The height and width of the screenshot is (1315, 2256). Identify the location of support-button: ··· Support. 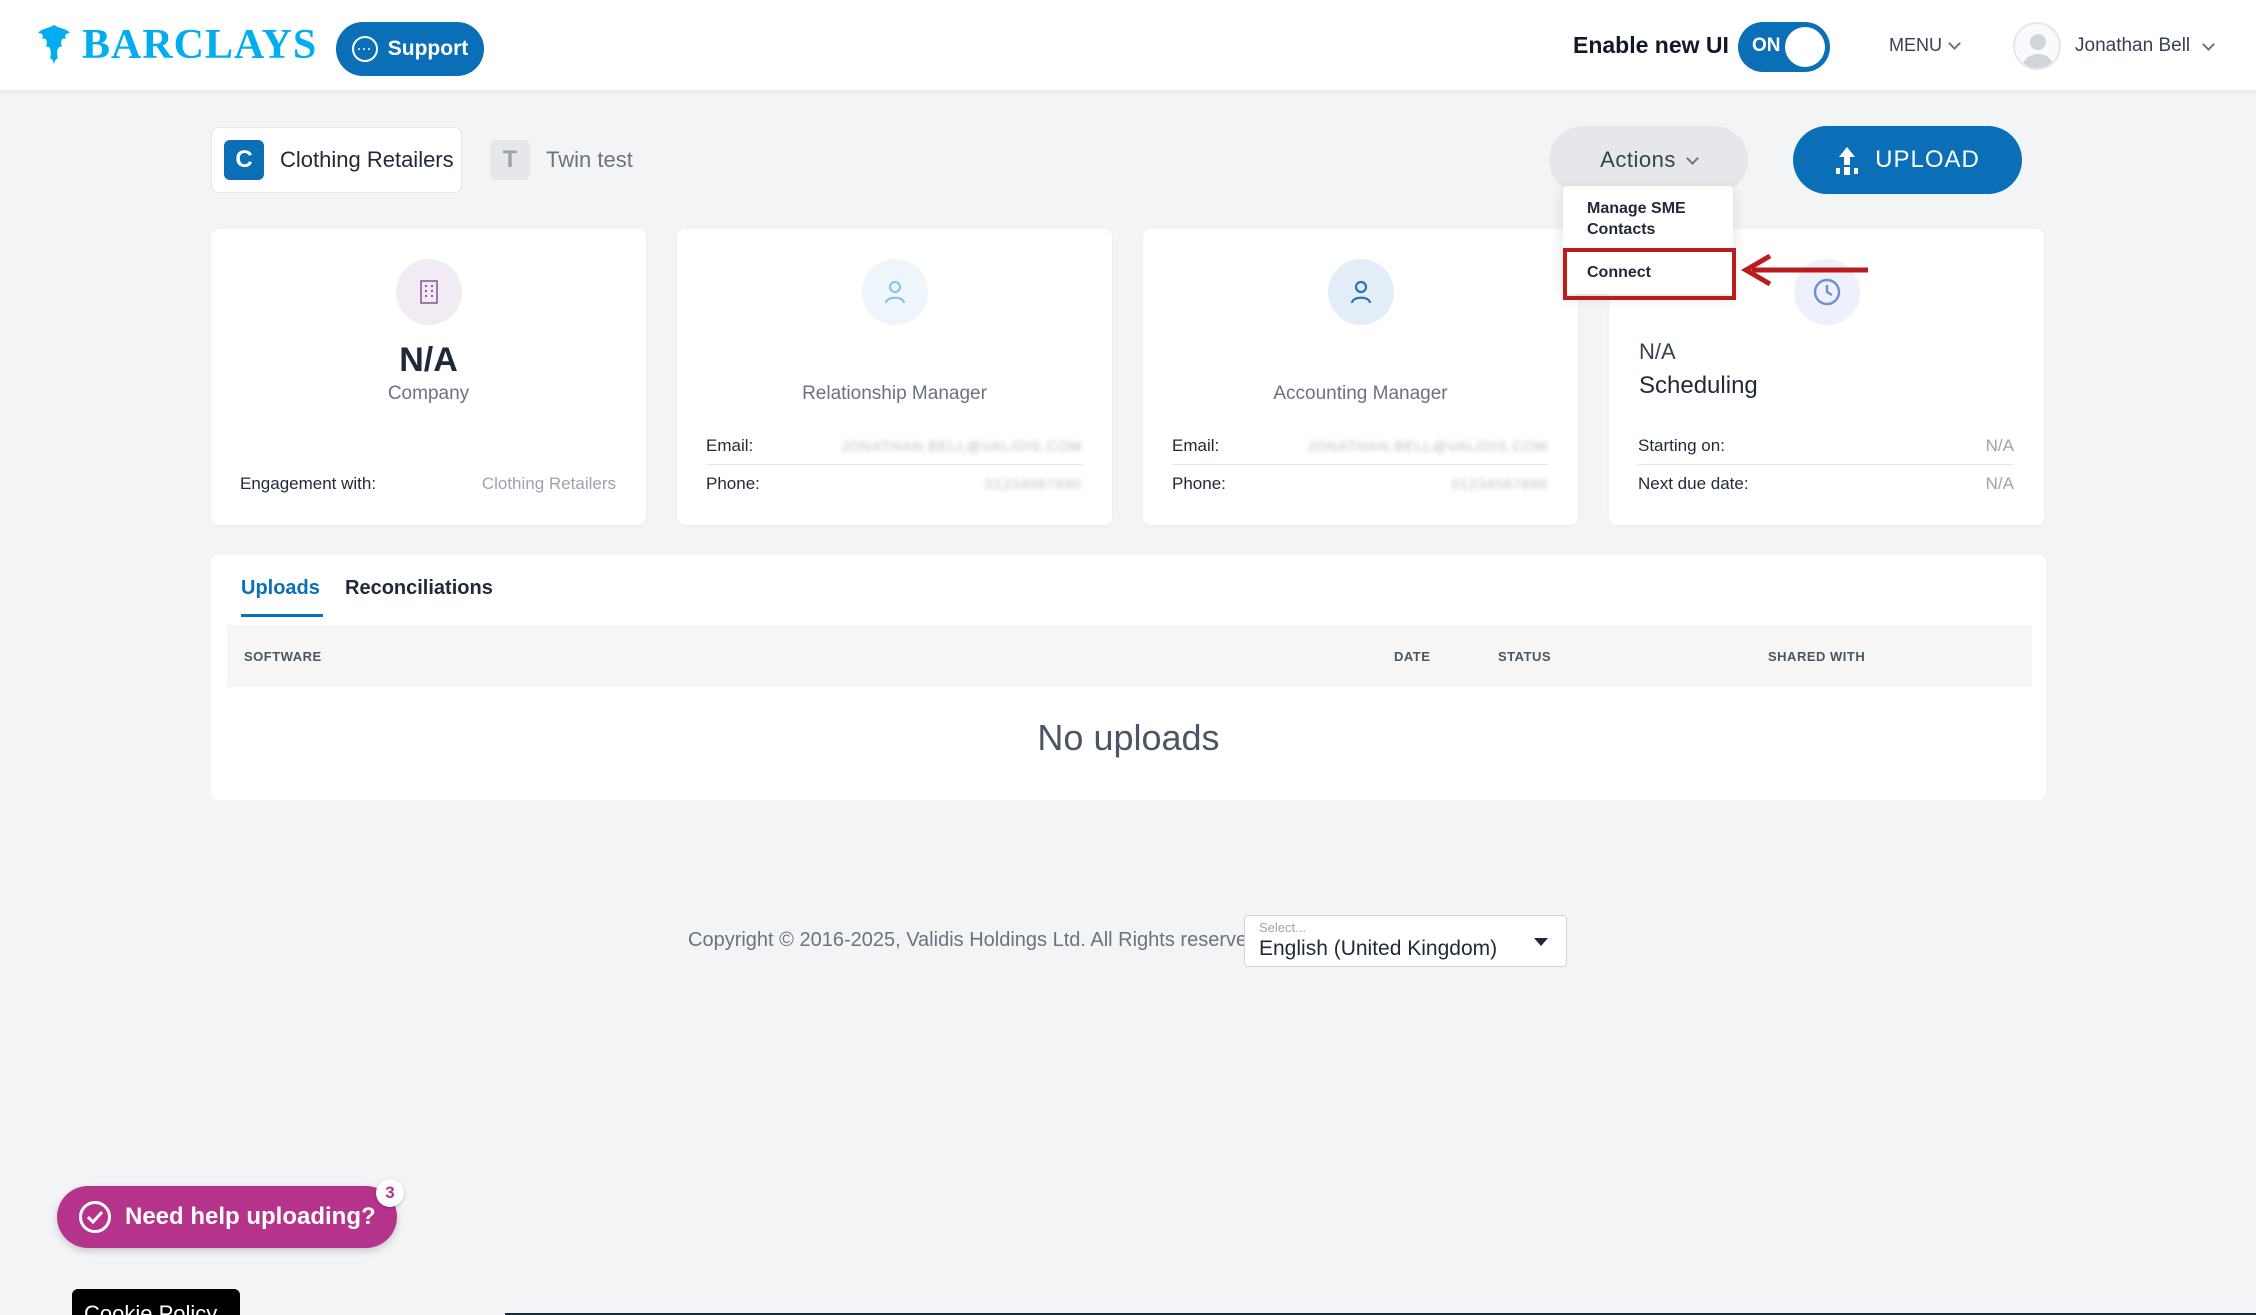
(410, 49).